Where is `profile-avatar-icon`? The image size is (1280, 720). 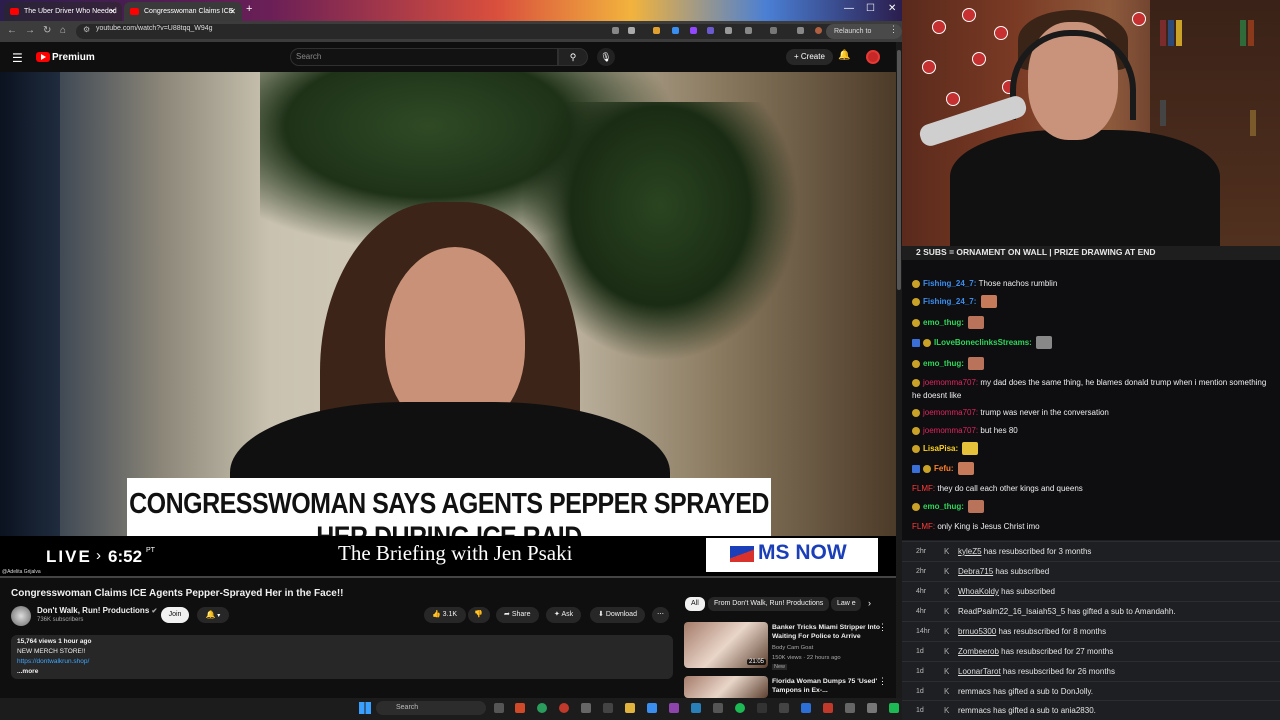 profile-avatar-icon is located at coordinates (818, 30).